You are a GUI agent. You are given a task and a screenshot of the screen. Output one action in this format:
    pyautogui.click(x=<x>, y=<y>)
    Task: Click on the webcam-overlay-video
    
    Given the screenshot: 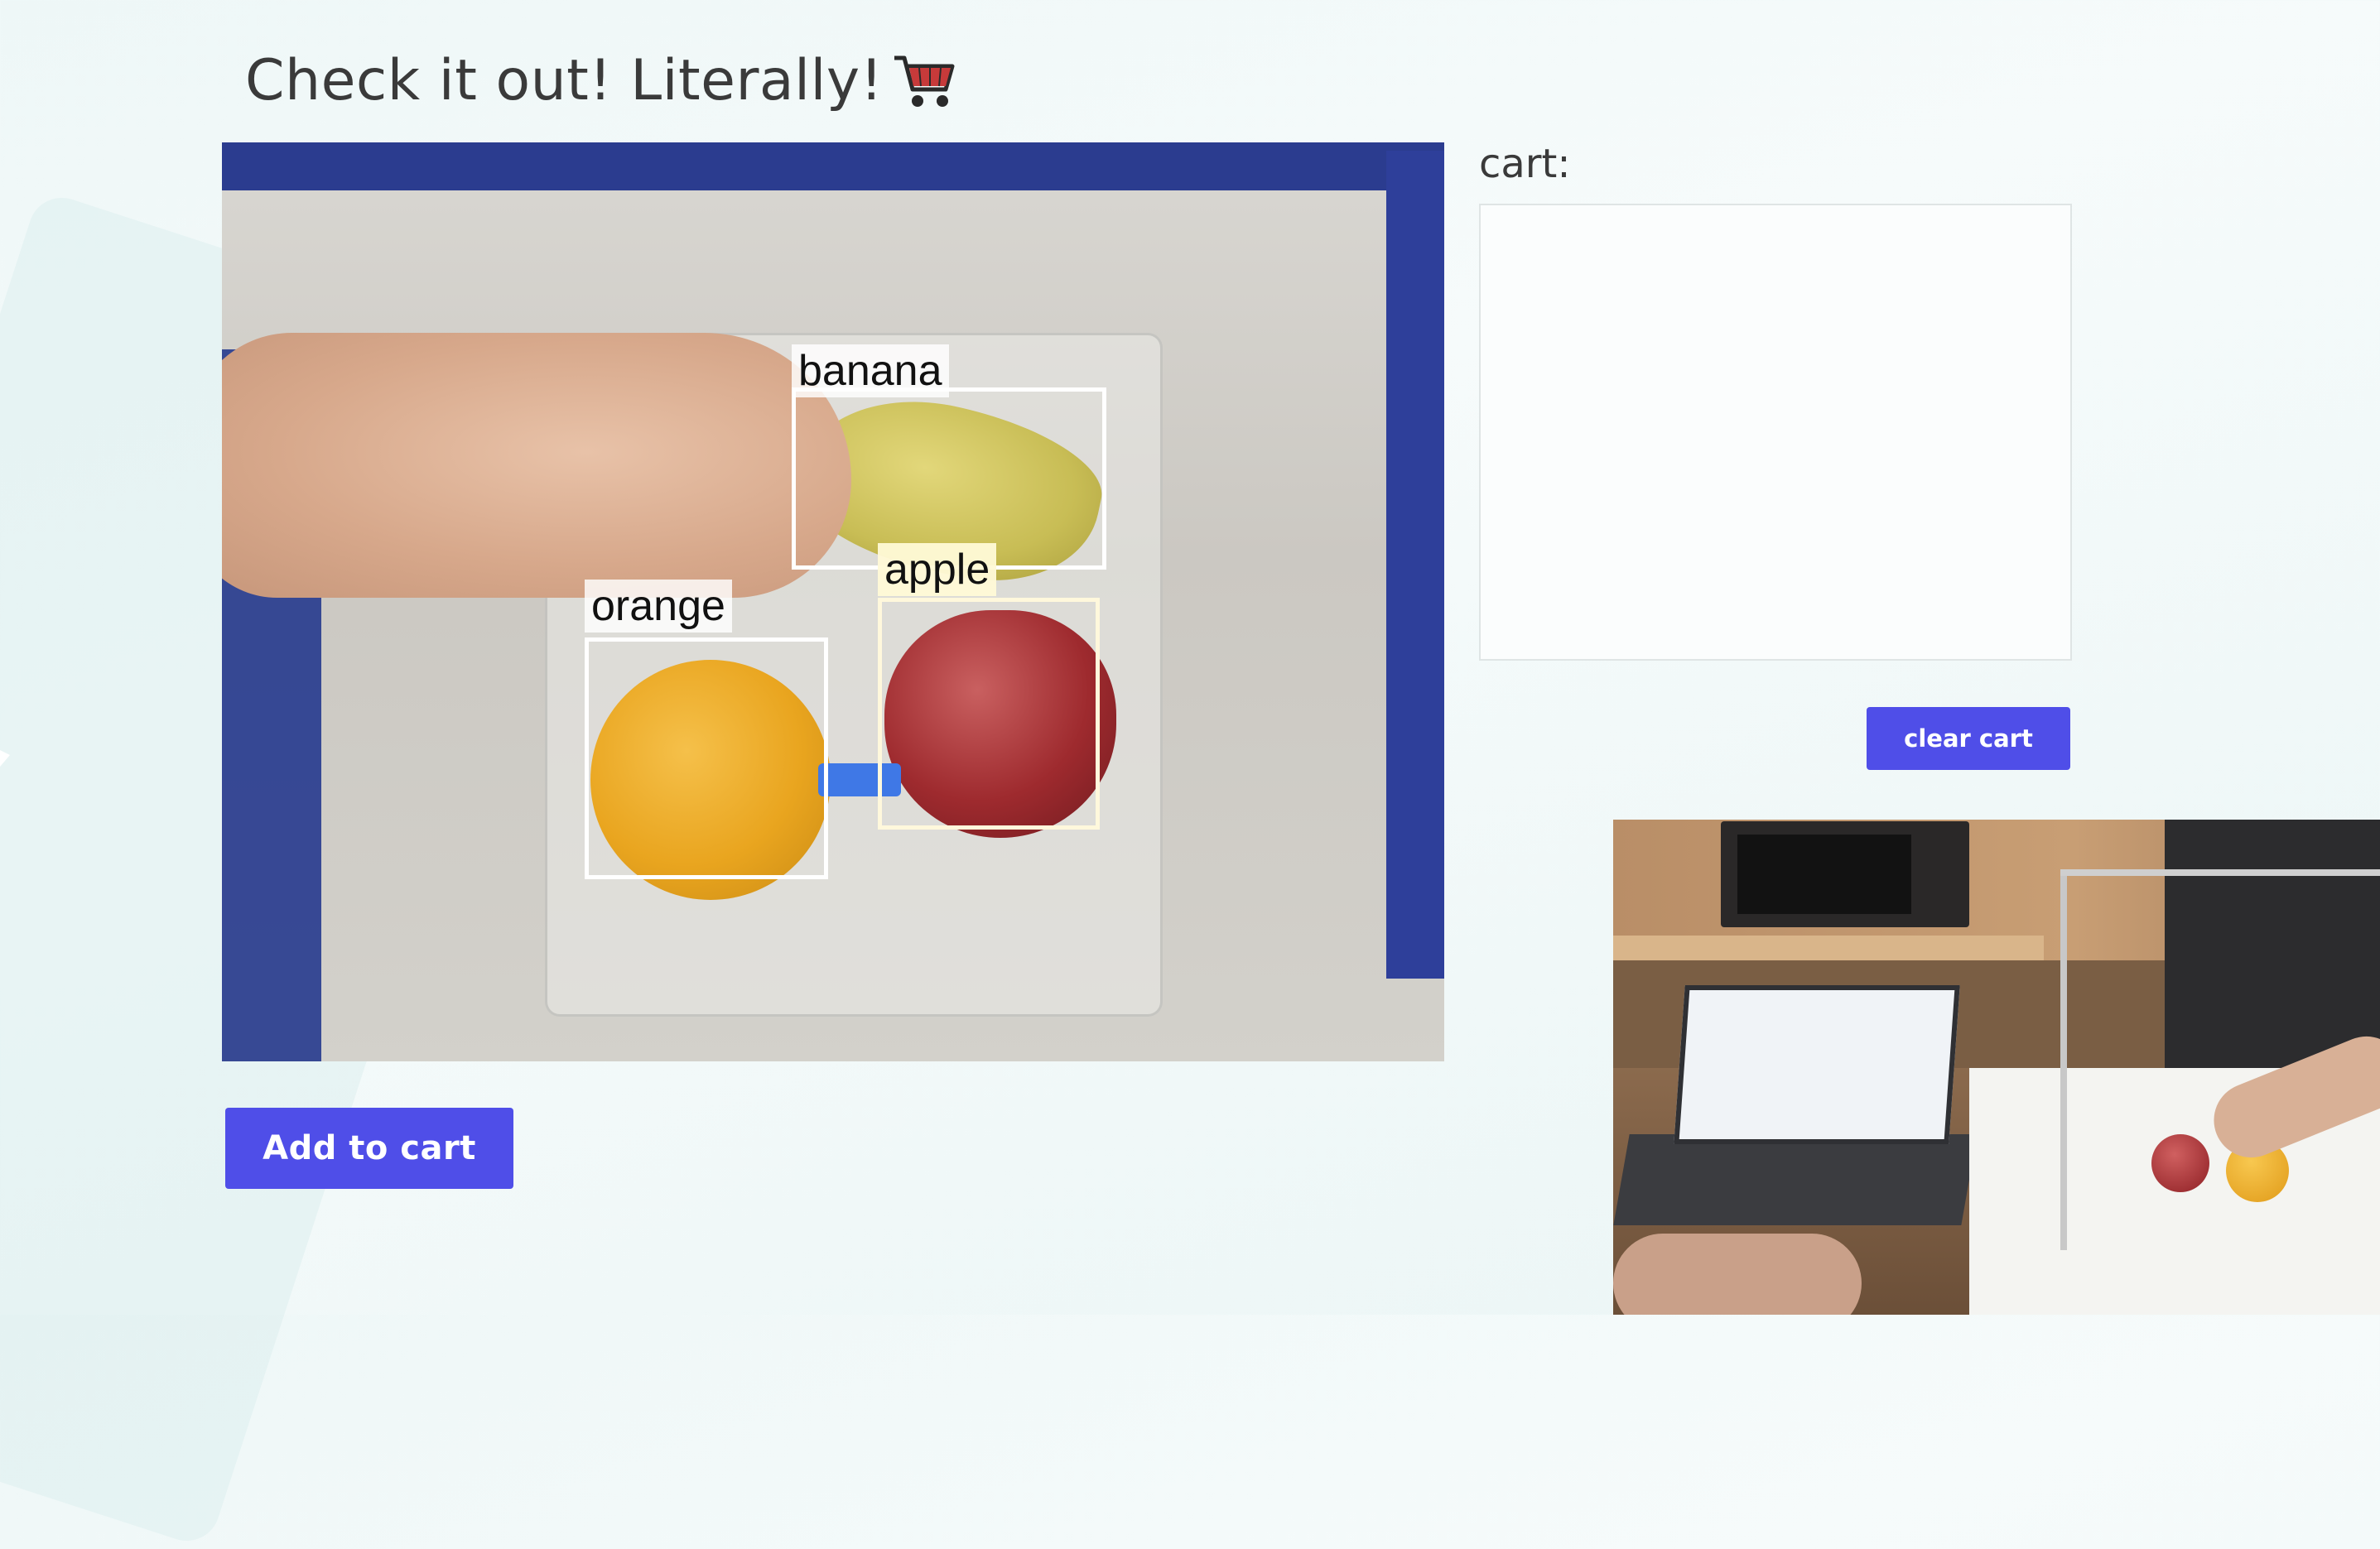 What is the action you would take?
    pyautogui.click(x=1996, y=1067)
    